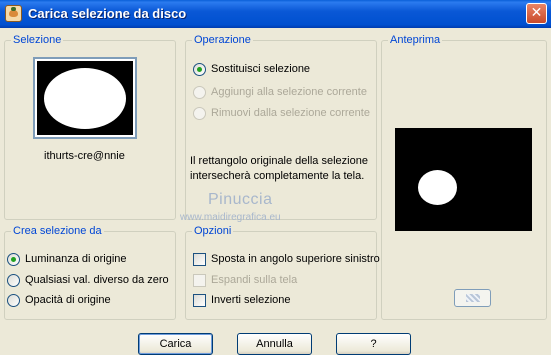 Image resolution: width=551 pixels, height=355 pixels. Describe the element at coordinates (254, 280) in the screenshot. I see `check-espandi-label: Espandi sulla tela` at that location.